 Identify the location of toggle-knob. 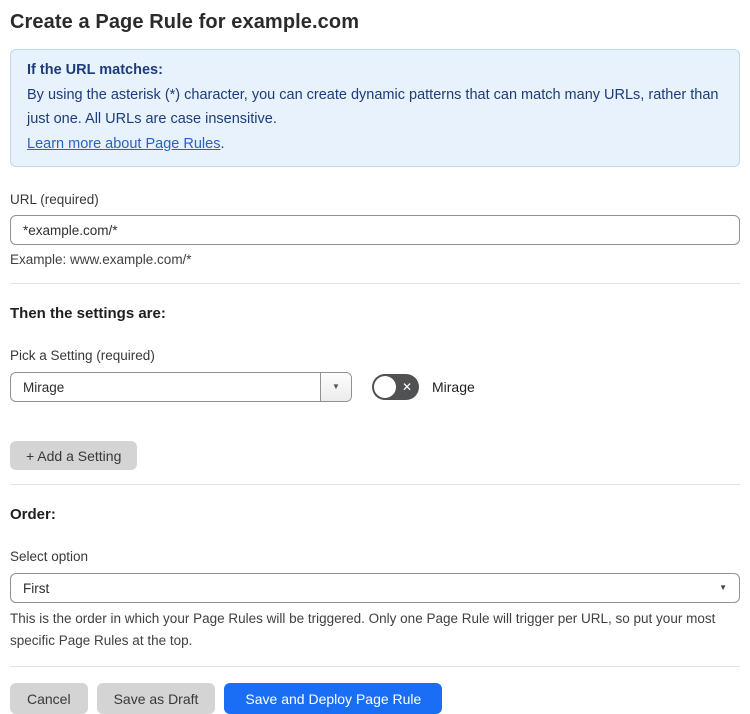
(385, 387).